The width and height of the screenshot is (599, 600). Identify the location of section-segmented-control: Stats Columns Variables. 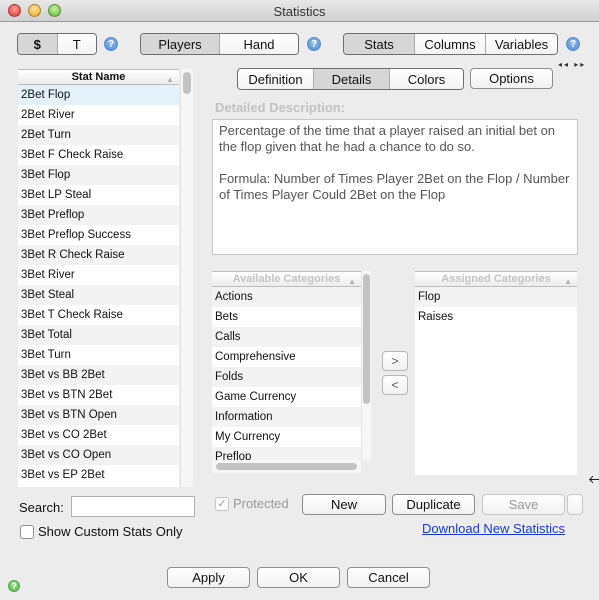
(450, 44).